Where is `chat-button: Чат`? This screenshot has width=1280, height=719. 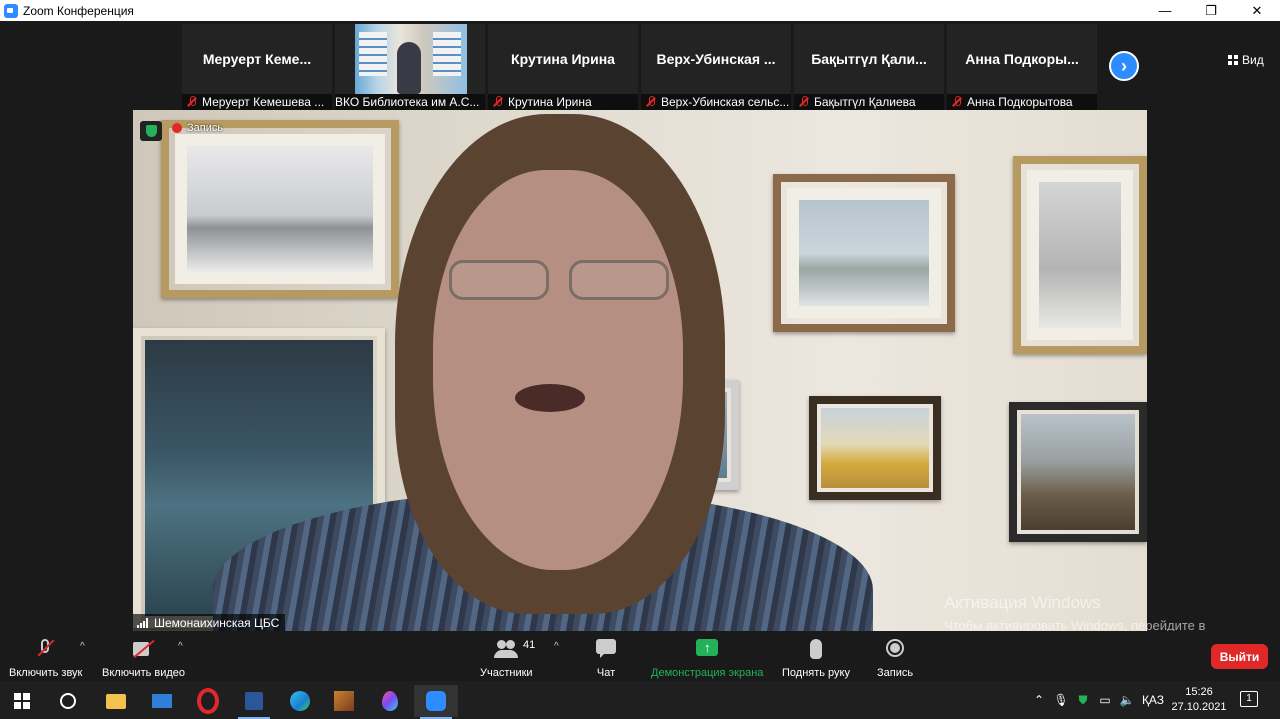
chat-button: Чат is located at coordinates (606, 658).